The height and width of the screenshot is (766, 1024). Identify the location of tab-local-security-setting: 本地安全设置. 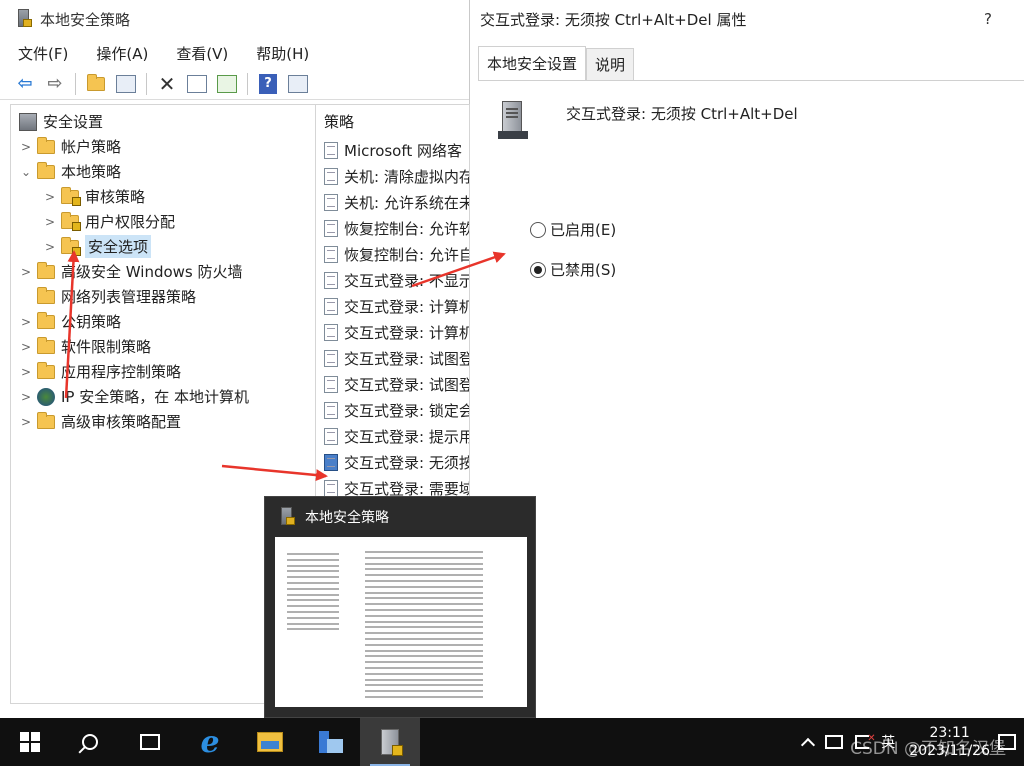
(532, 63).